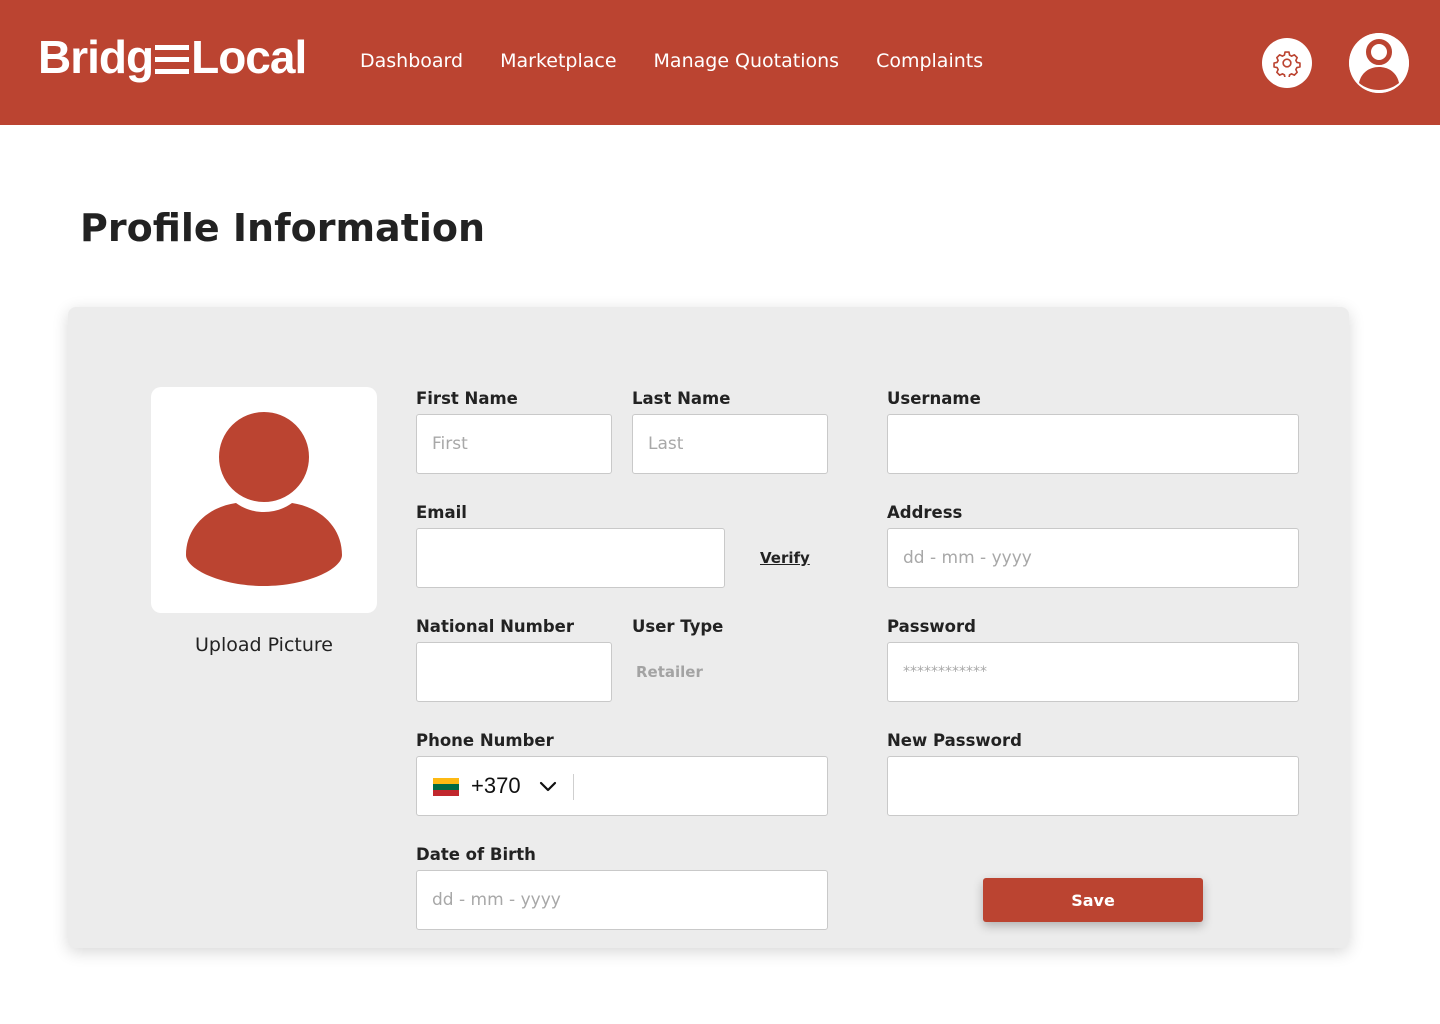  What do you see at coordinates (681, 398) in the screenshot?
I see `last-name-label: Last Name` at bounding box center [681, 398].